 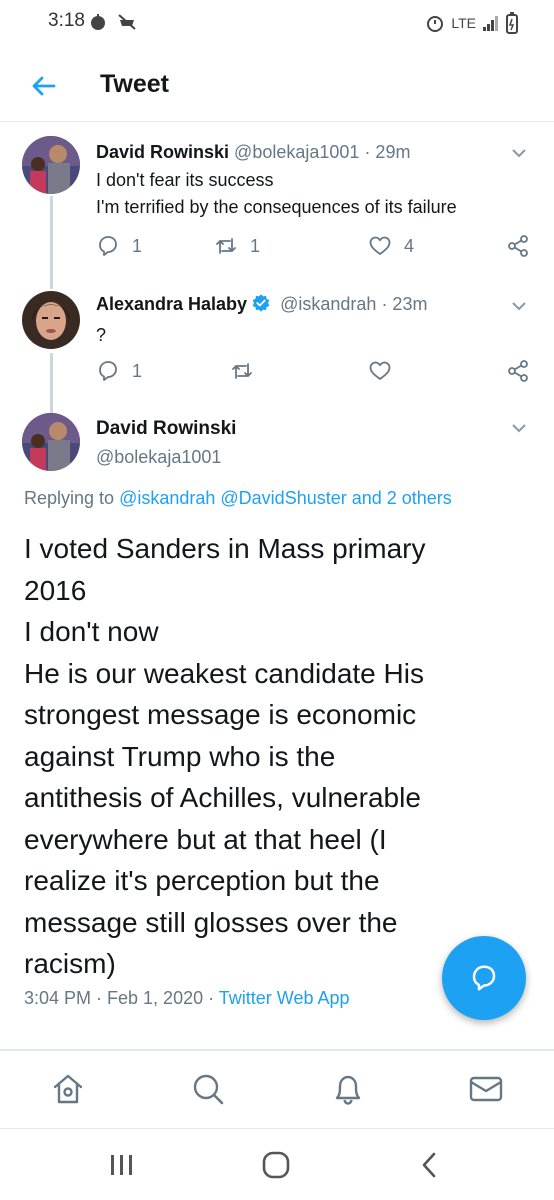 I want to click on tweet-actions: 1, so click(x=316, y=374).